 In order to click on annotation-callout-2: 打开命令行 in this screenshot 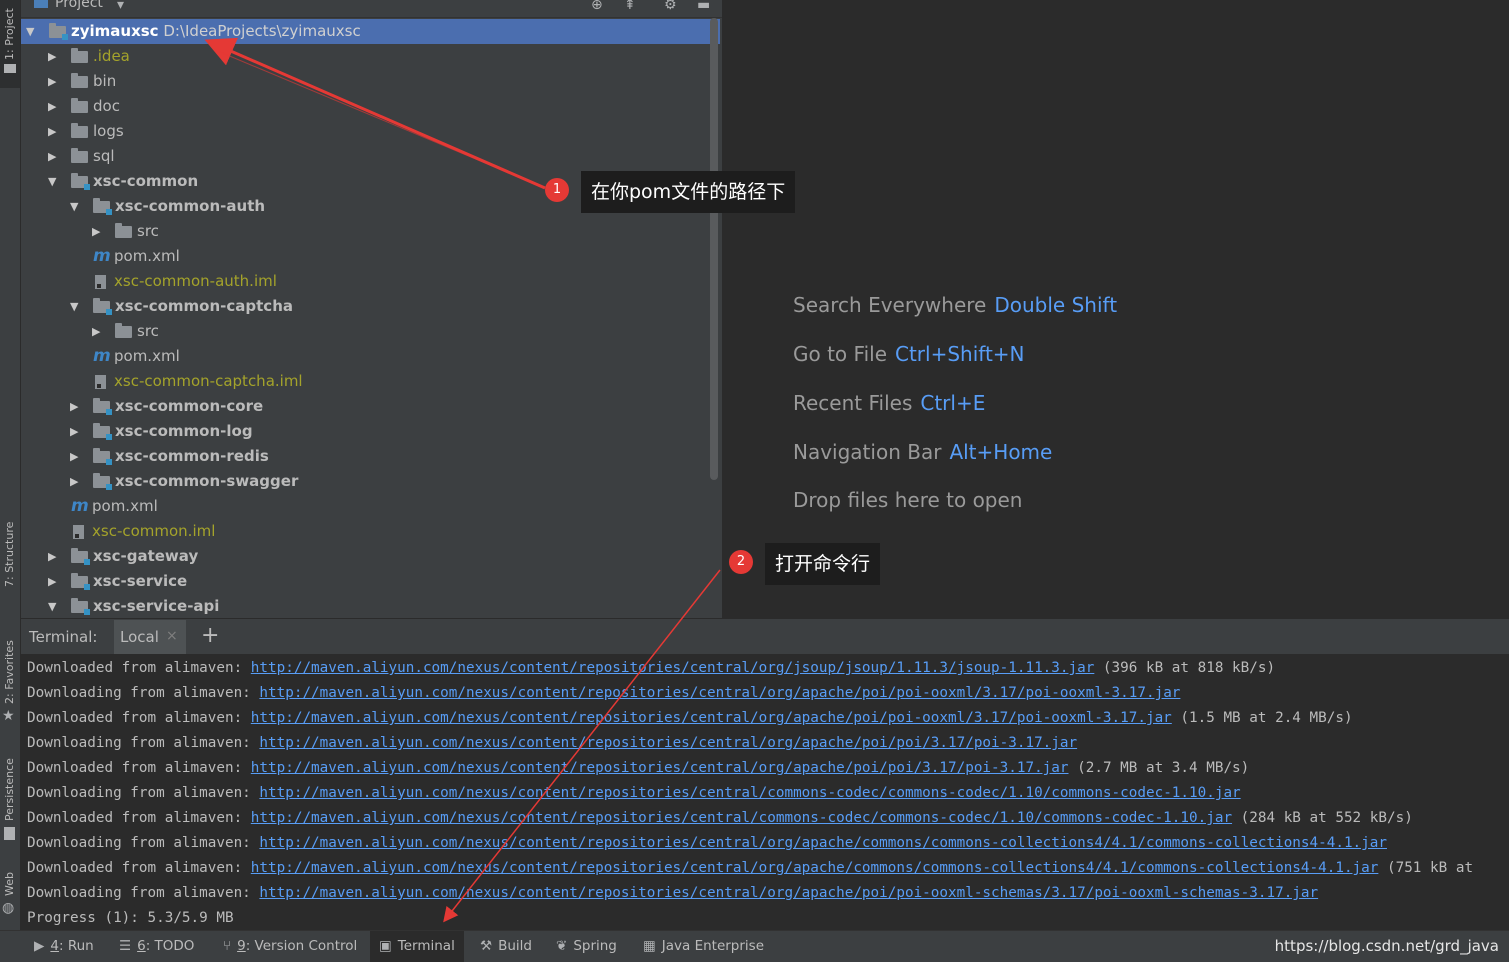, I will do `click(823, 564)`.